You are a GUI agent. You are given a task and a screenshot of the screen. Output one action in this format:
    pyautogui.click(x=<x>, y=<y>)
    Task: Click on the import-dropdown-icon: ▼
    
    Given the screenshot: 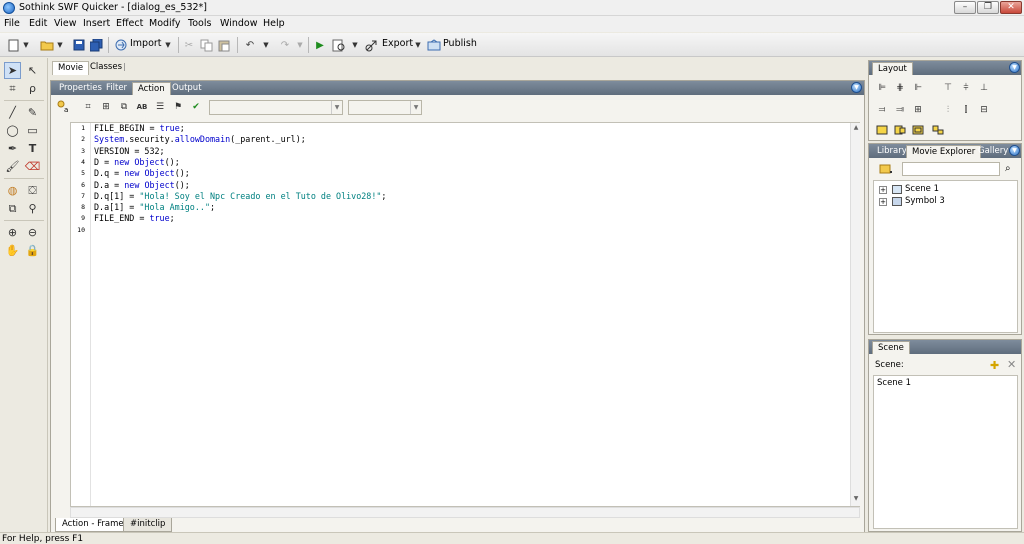 What is the action you would take?
    pyautogui.click(x=168, y=45)
    